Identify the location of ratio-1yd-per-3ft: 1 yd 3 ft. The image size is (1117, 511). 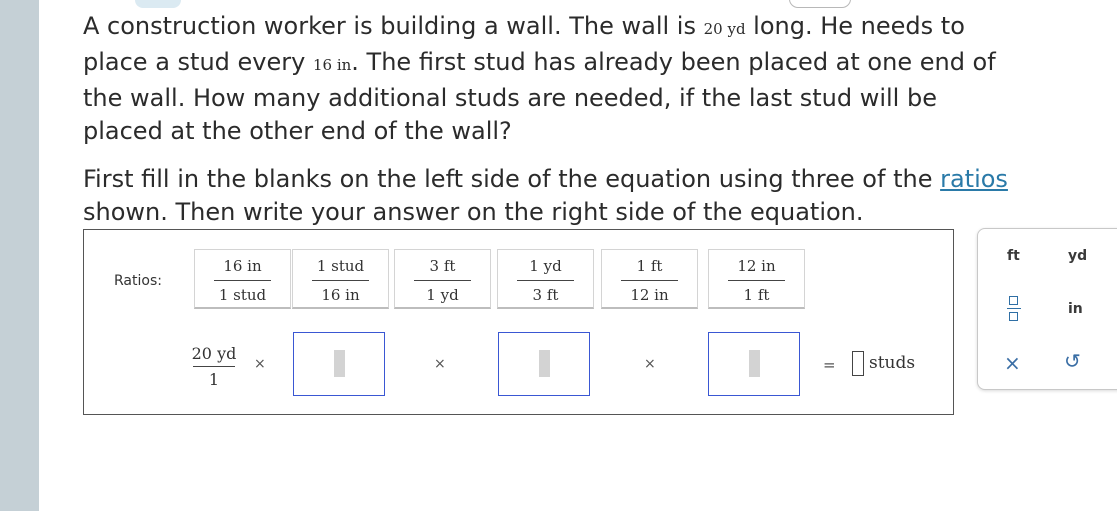
(545, 279).